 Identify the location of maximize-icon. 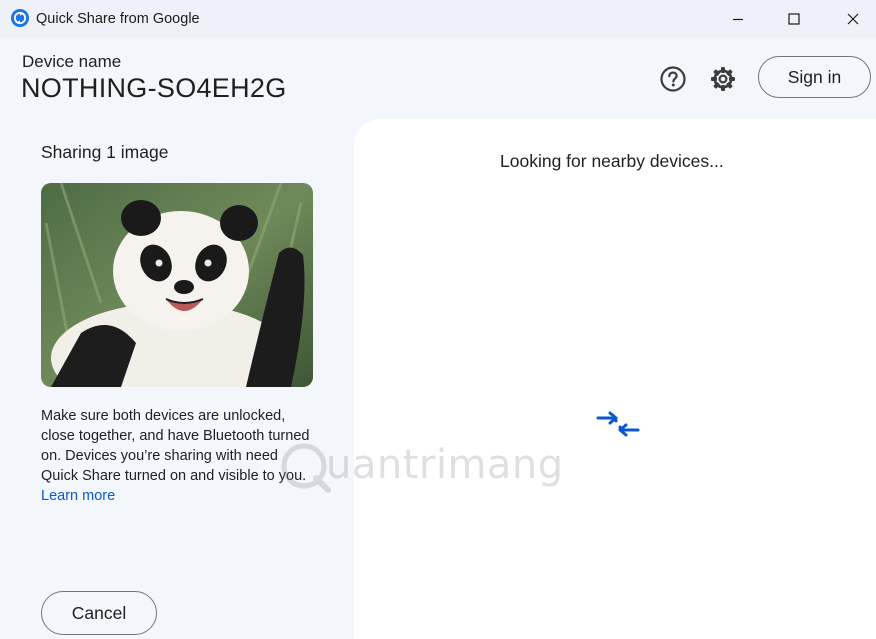
(794, 19).